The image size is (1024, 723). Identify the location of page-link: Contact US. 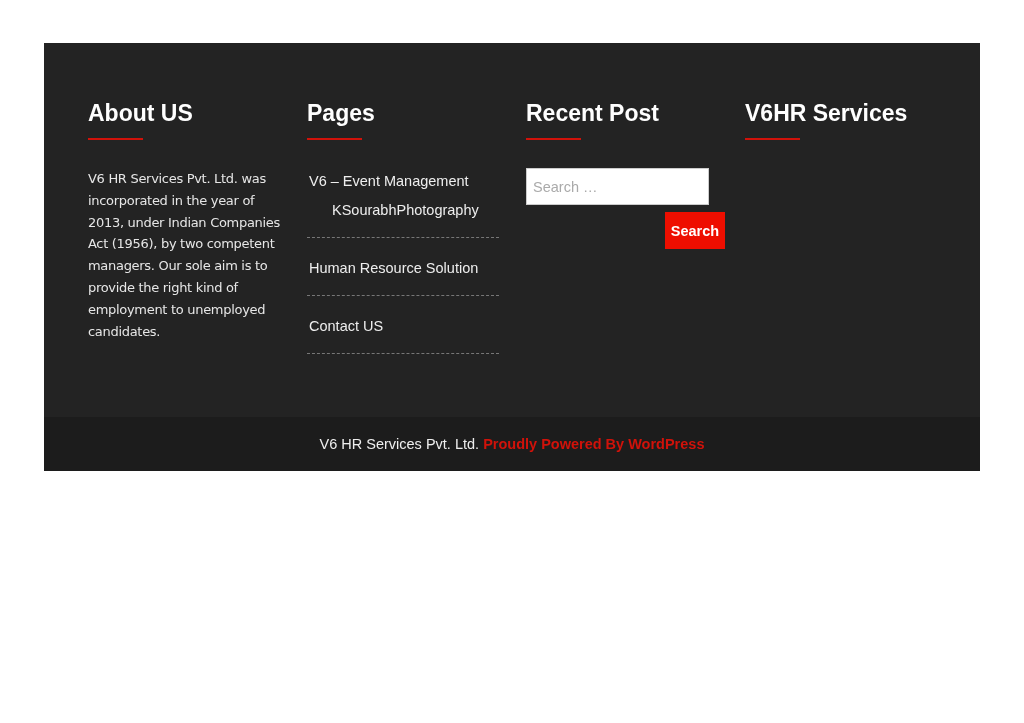
(345, 326).